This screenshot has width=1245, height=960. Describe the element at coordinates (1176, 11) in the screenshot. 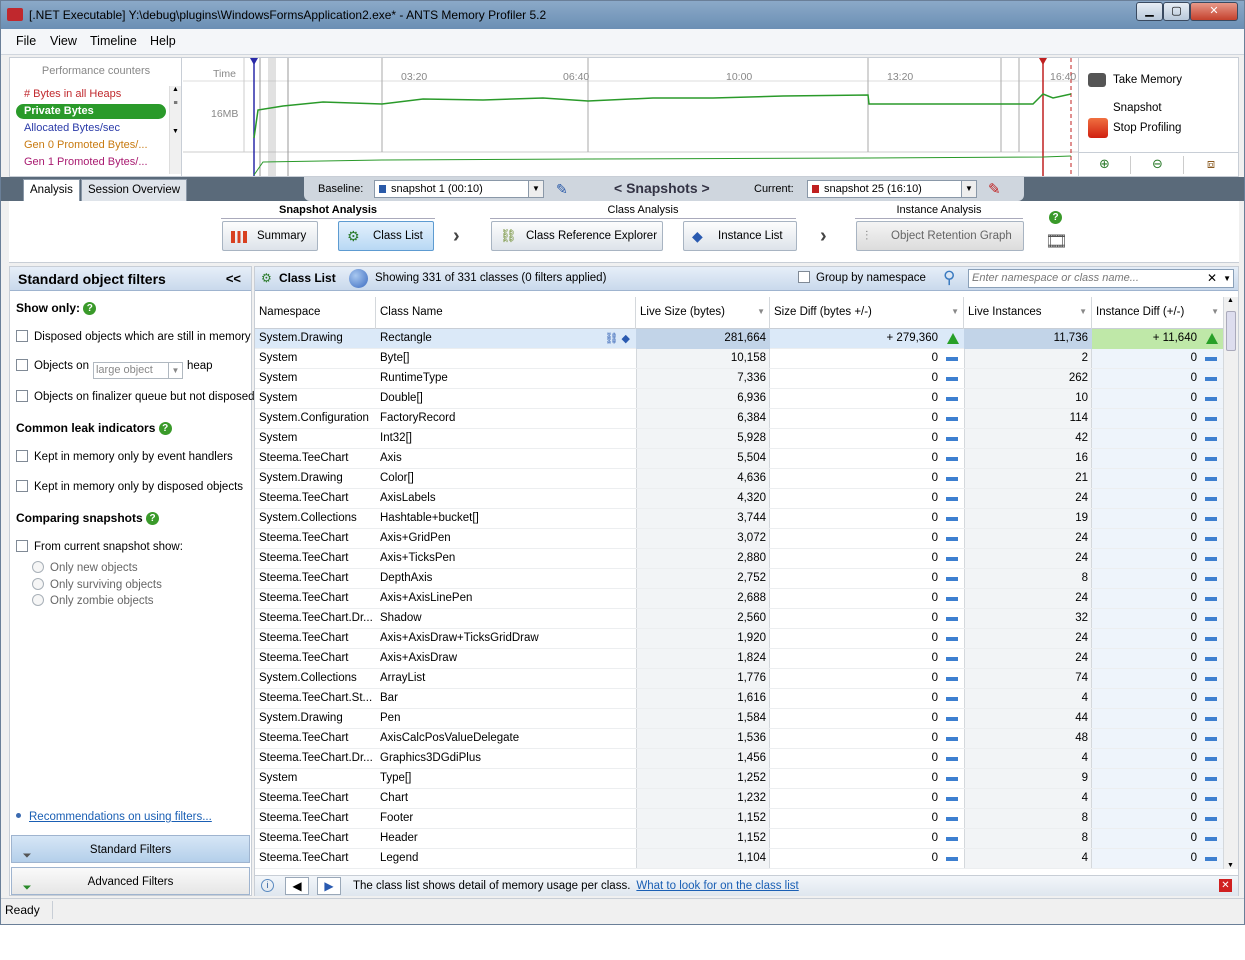

I see `maximize-button: ▢` at that location.